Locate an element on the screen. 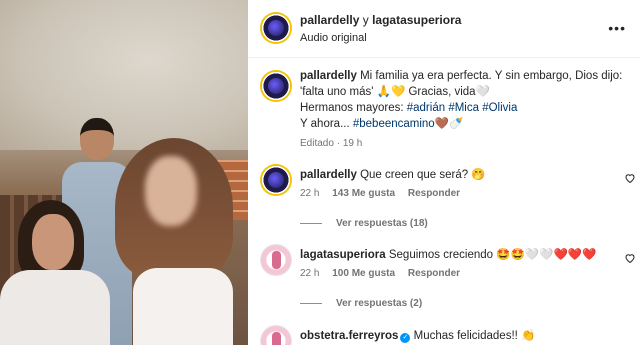  comment-text: pallardelly Que creen que será? 🤭 is located at coordinates (393, 174).